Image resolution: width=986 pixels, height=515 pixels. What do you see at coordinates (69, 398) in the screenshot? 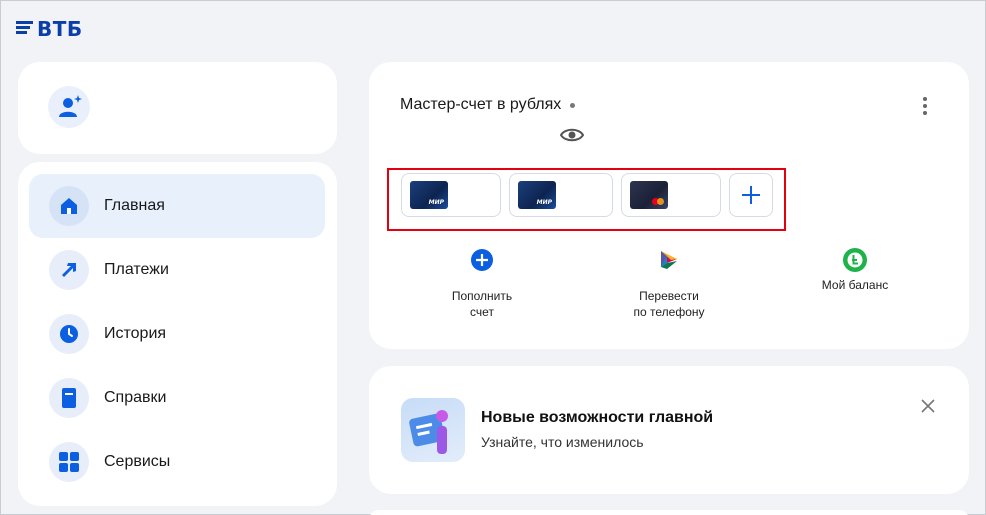
I see `document-icon` at bounding box center [69, 398].